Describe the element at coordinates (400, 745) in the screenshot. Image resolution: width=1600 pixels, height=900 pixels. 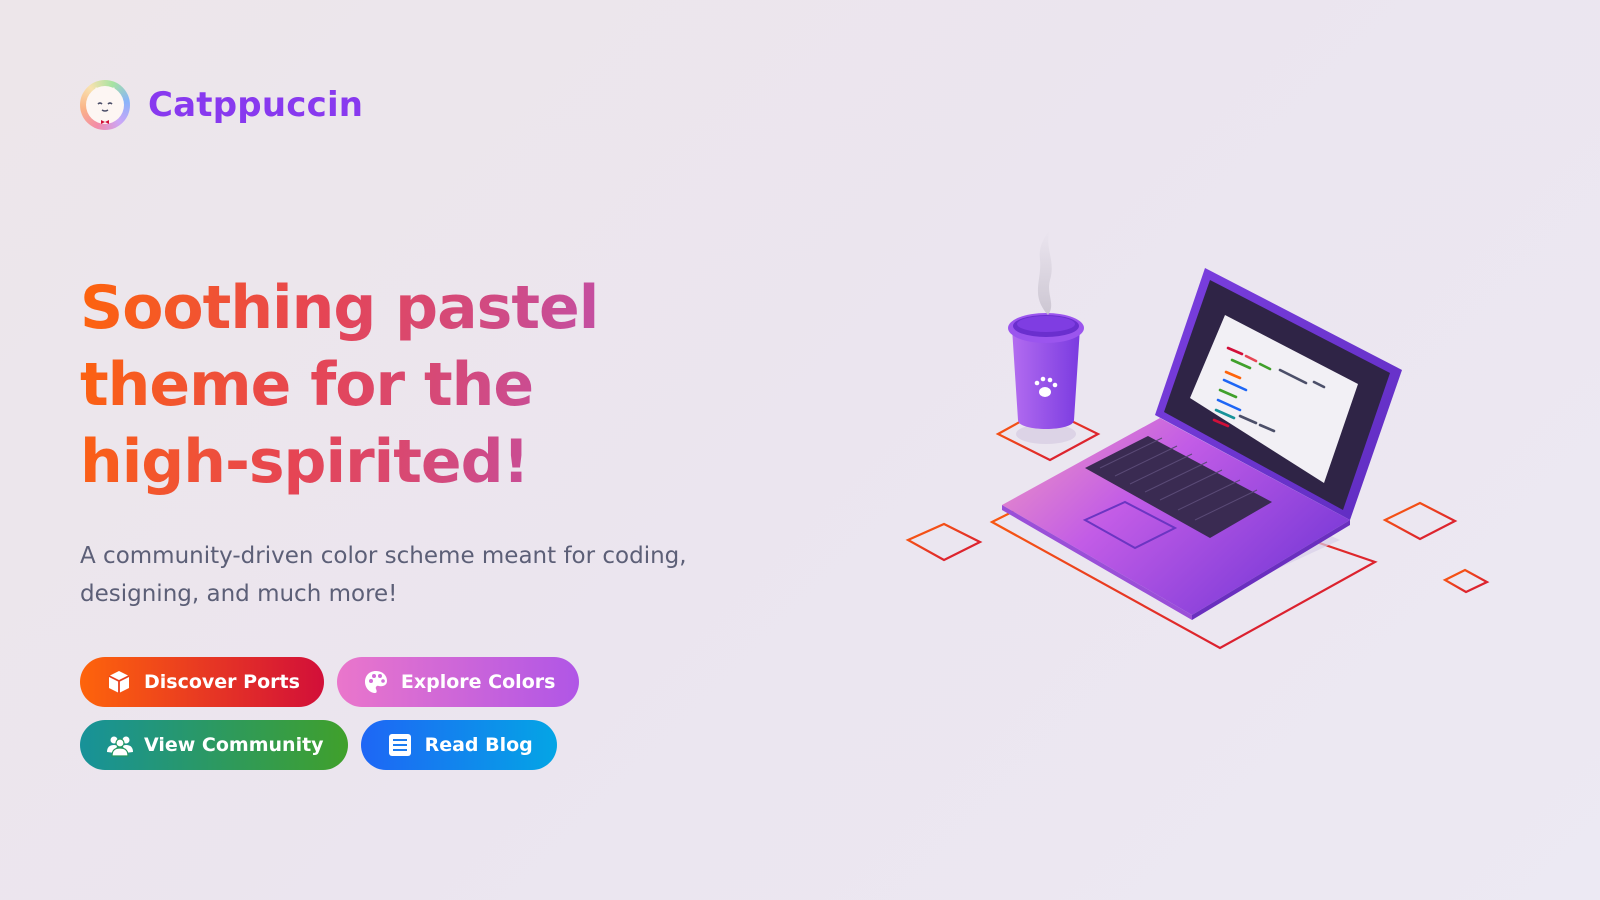
I see `document-icon` at that location.